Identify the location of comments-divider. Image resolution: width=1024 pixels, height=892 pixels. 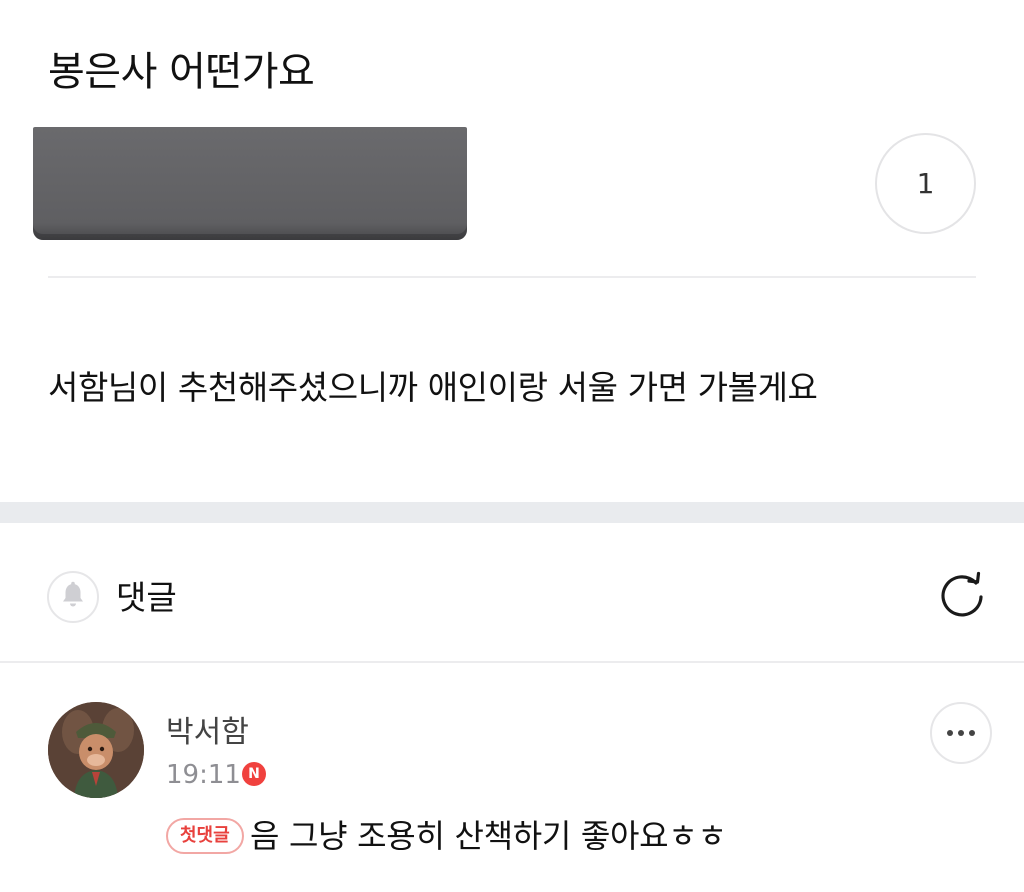
(512, 662).